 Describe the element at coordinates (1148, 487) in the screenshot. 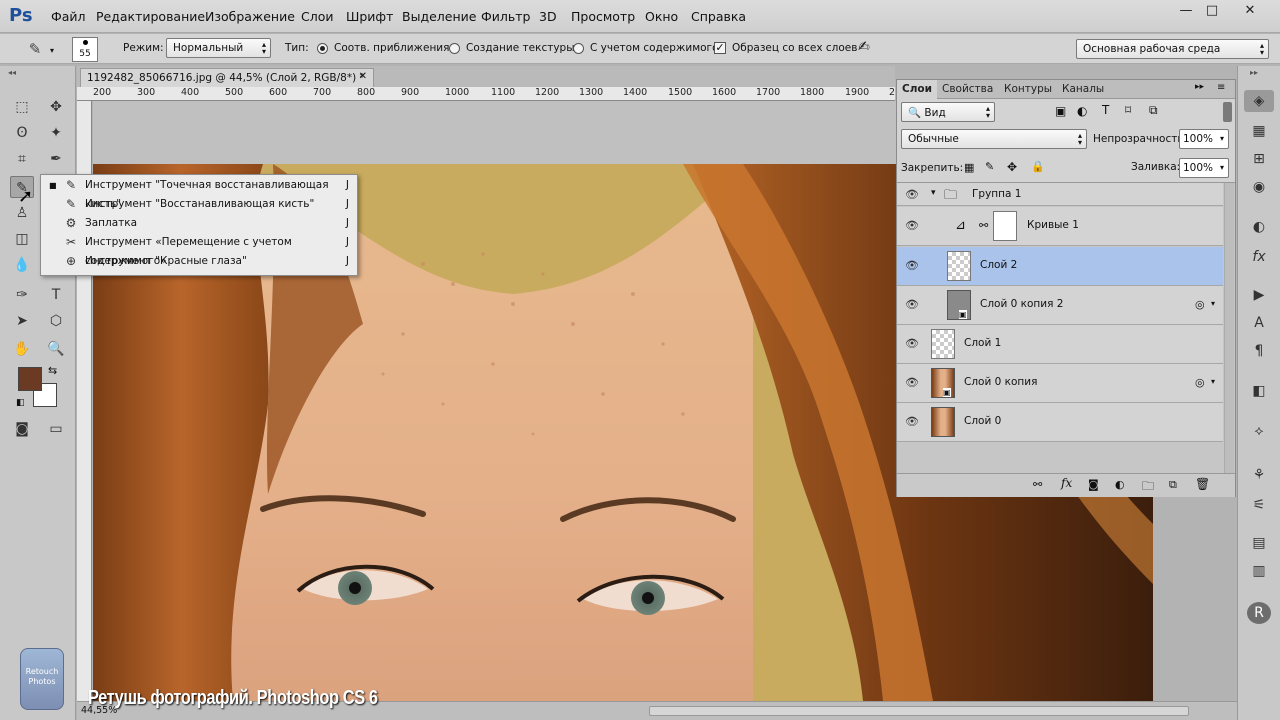

I see `new-group-icon: 🗀` at that location.